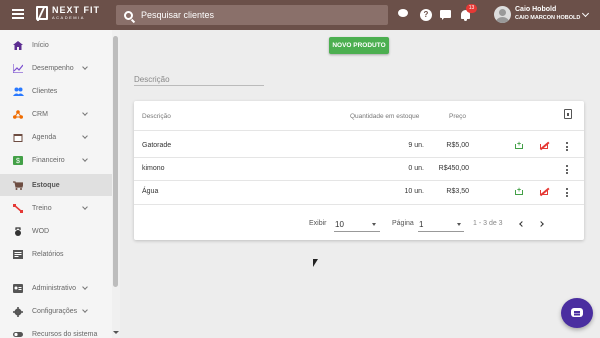  Describe the element at coordinates (315, 263) in the screenshot. I see `mouse-cursor-icon` at that location.